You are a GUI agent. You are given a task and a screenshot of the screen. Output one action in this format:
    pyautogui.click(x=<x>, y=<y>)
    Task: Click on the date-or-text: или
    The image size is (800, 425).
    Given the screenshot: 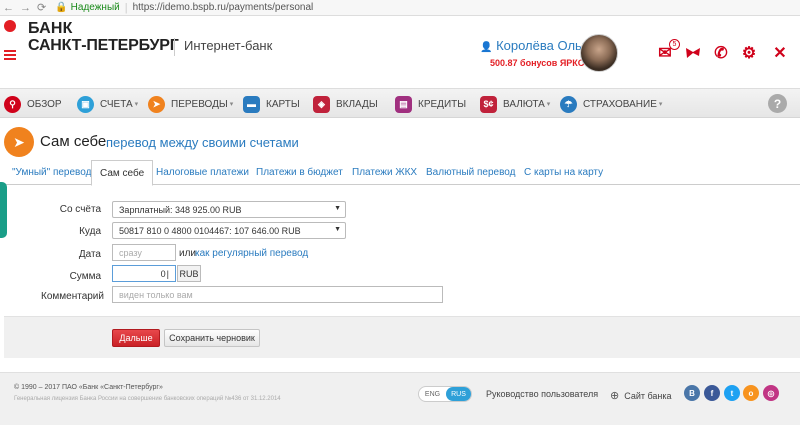 What is the action you would take?
    pyautogui.click(x=188, y=253)
    